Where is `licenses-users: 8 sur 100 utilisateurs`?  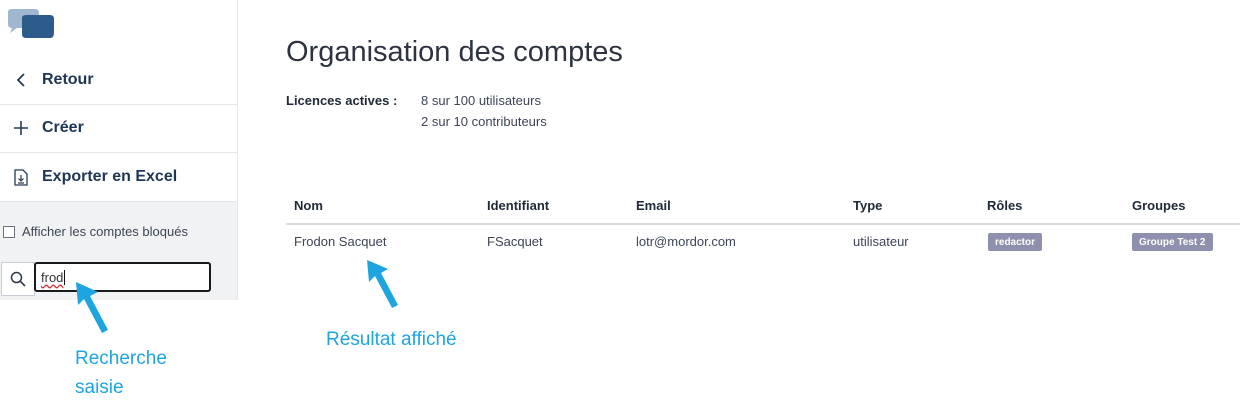
licenses-users: 8 sur 100 utilisateurs is located at coordinates (481, 100).